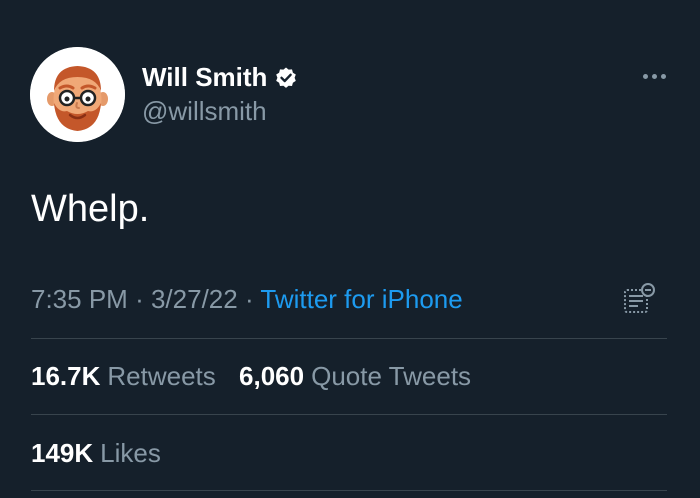 The image size is (700, 498). I want to click on tweet-time: 7:35 PM, so click(79, 299).